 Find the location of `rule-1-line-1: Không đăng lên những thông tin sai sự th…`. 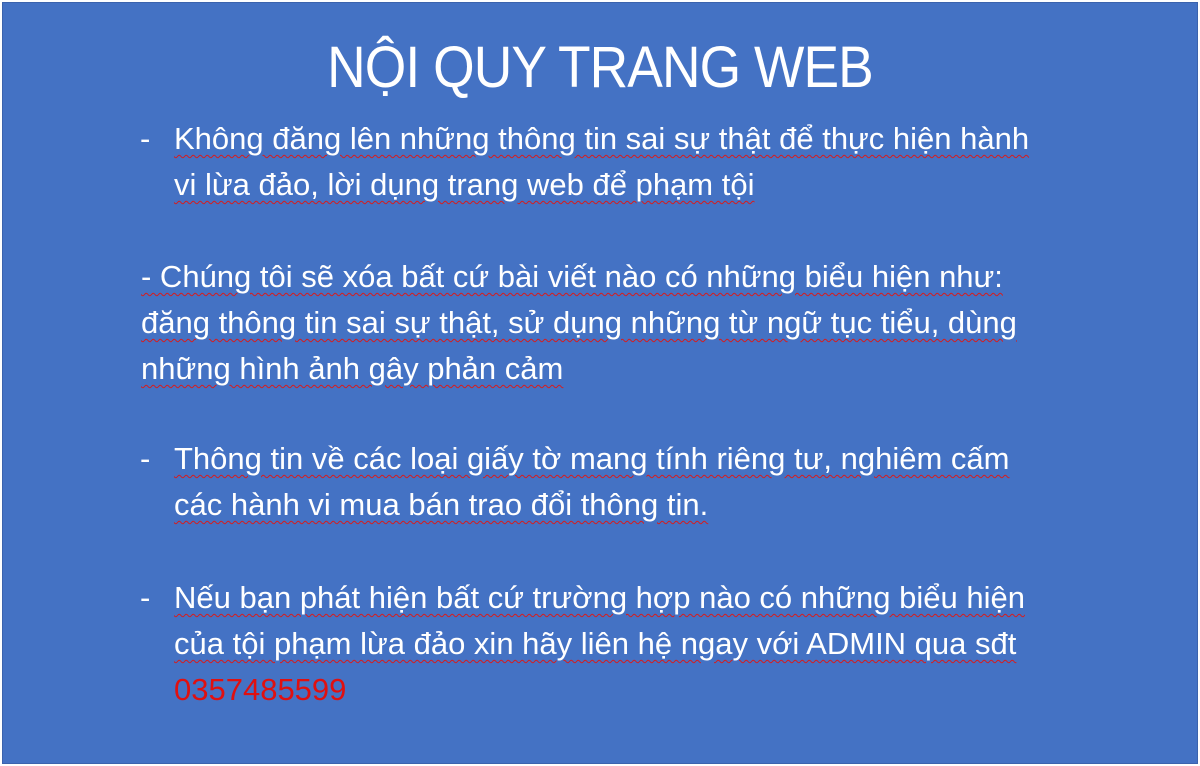

rule-1-line-1: Không đăng lên những thông tin sai sự th… is located at coordinates (602, 138).